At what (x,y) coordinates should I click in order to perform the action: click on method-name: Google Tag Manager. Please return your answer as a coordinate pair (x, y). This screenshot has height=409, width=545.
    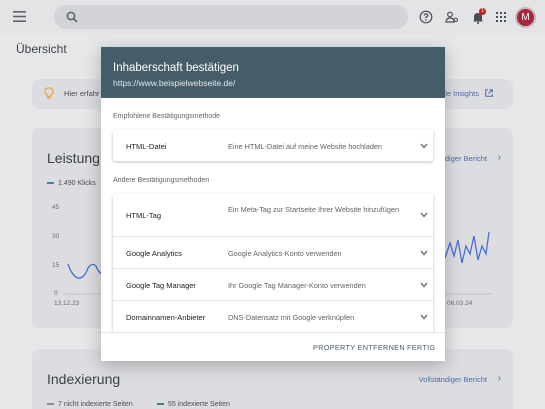
    Looking at the image, I should click on (161, 285).